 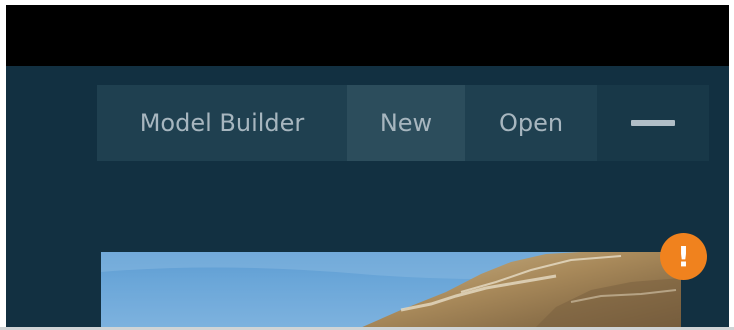 I want to click on model-builder-label: Model Builder, so click(x=222, y=123).